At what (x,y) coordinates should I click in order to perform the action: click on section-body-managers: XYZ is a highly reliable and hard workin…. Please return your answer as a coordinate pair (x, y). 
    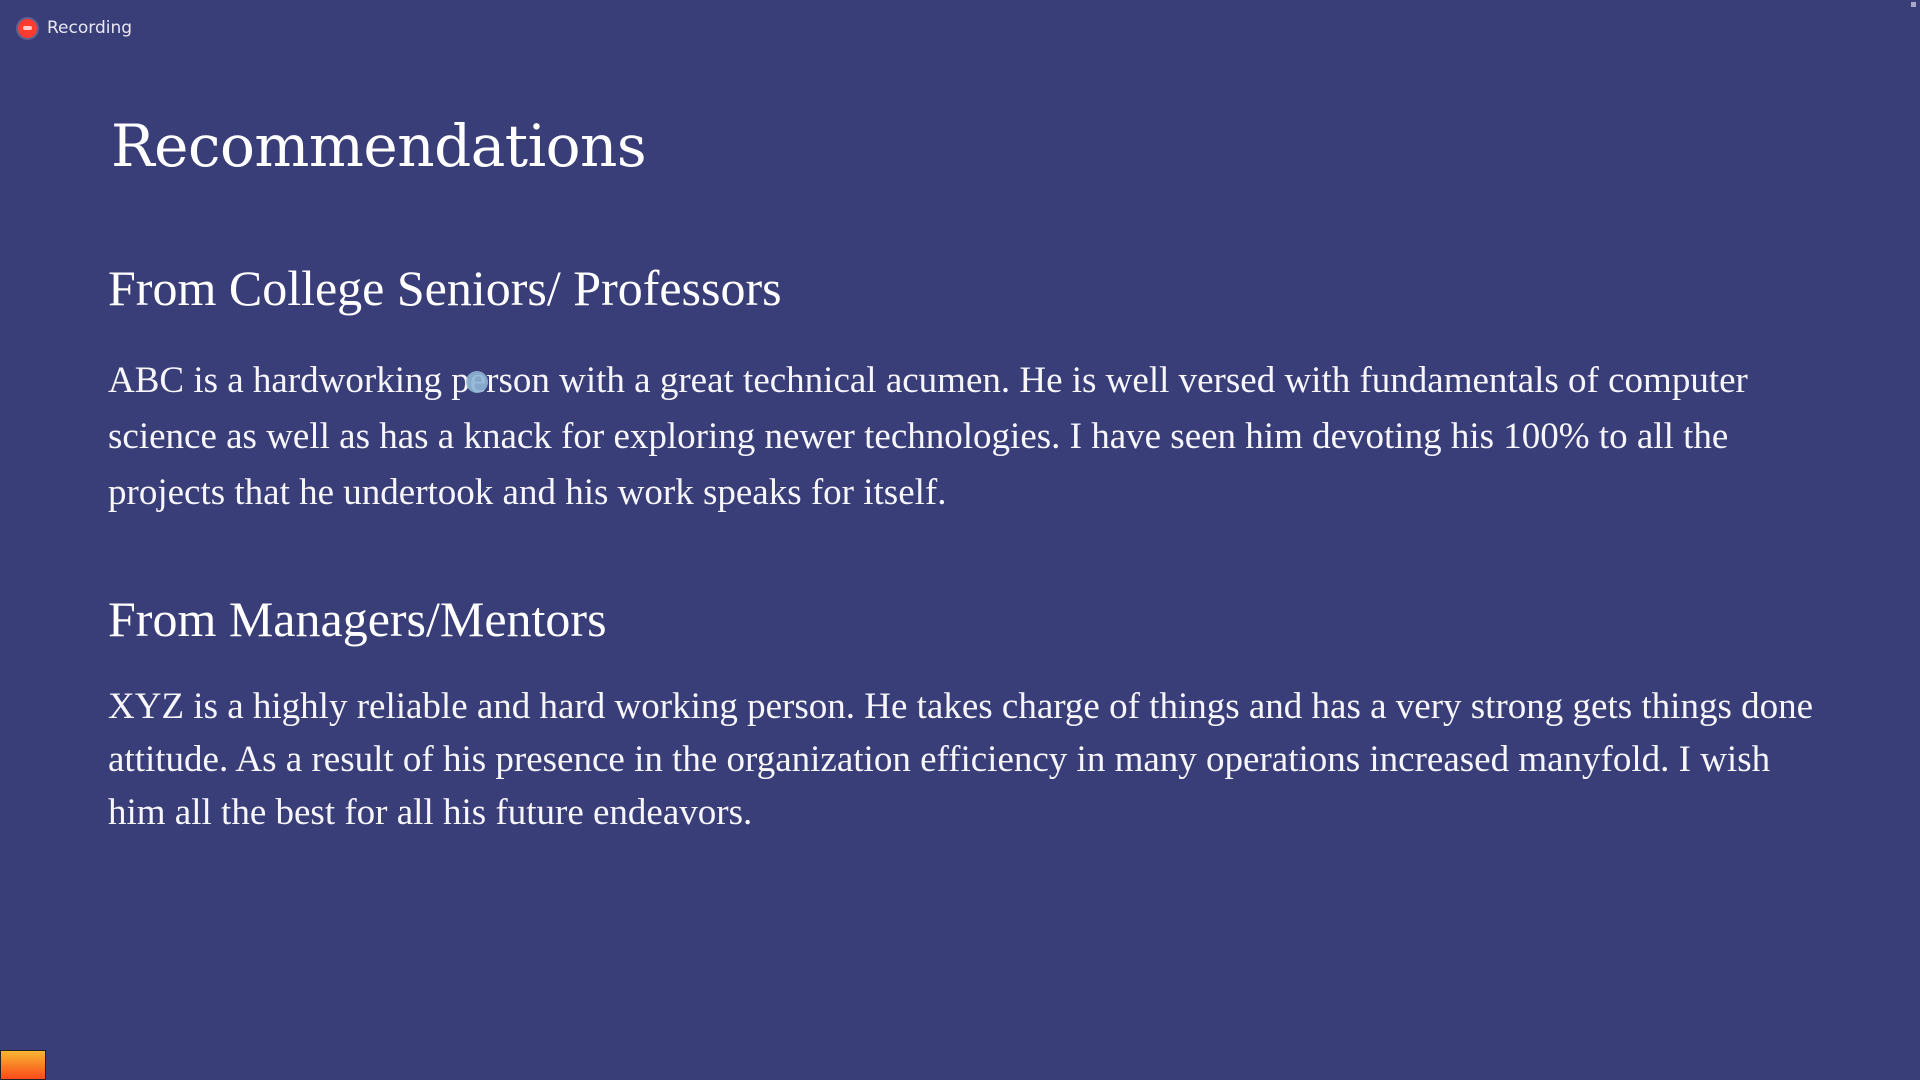
    Looking at the image, I should click on (961, 759).